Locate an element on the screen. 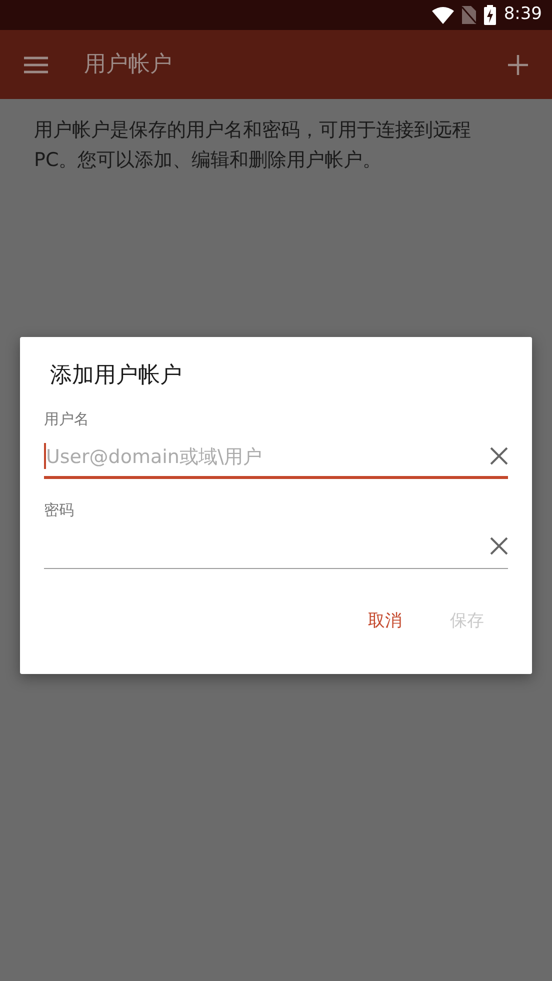  wifi-icon is located at coordinates (443, 15).